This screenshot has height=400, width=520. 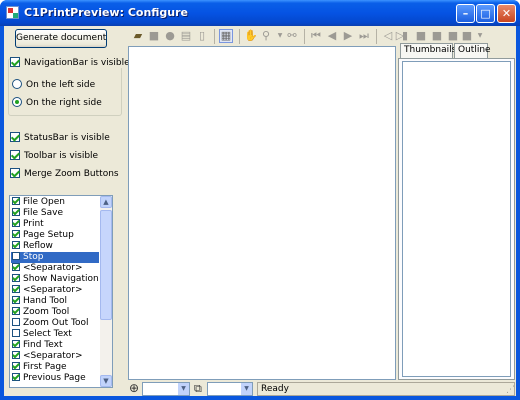 I want to click on history-back-icon: ◁, so click(x=388, y=36).